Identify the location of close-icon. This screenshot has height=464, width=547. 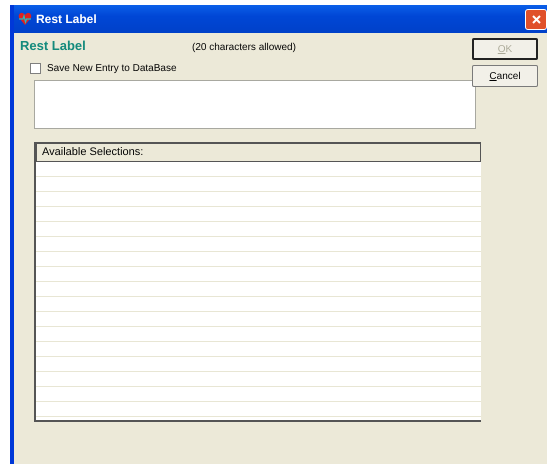
(536, 19).